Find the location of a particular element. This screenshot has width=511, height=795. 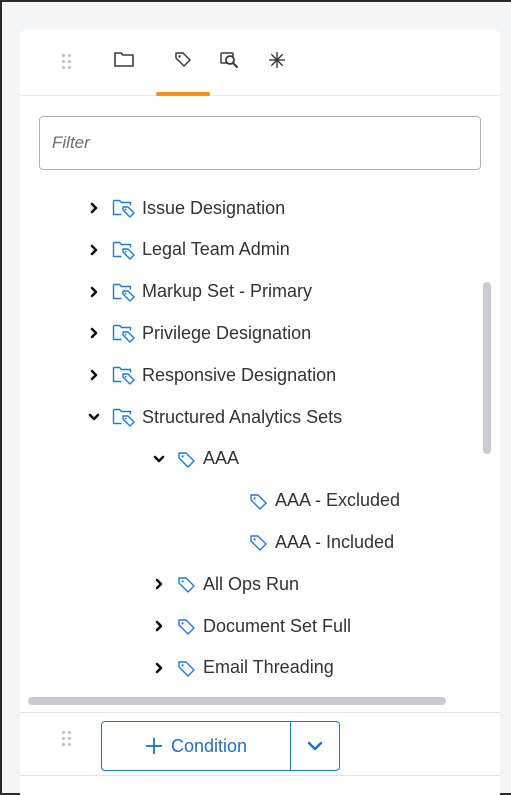

asterisk-icon is located at coordinates (277, 60).